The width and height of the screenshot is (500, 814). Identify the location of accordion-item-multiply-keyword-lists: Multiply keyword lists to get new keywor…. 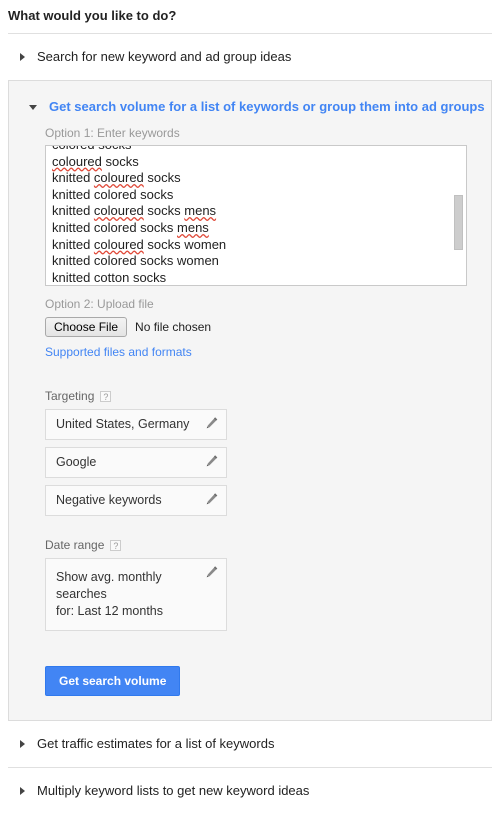
(250, 791).